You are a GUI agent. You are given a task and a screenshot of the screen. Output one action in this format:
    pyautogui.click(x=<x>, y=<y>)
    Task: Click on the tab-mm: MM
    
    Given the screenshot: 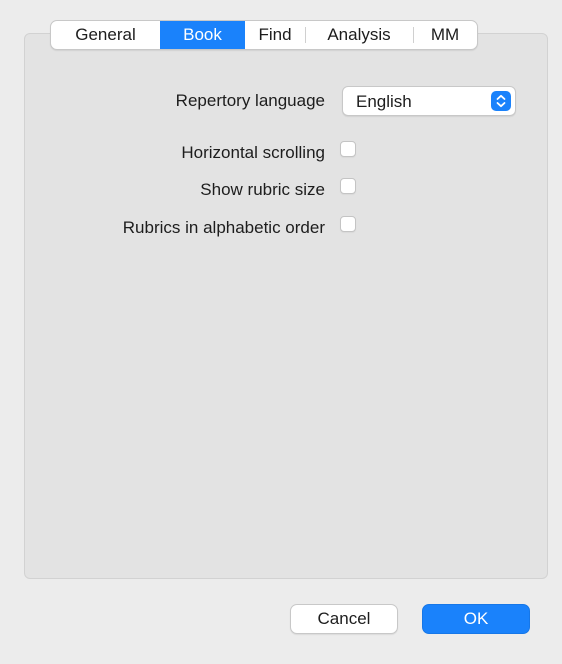 What is the action you would take?
    pyautogui.click(x=445, y=35)
    